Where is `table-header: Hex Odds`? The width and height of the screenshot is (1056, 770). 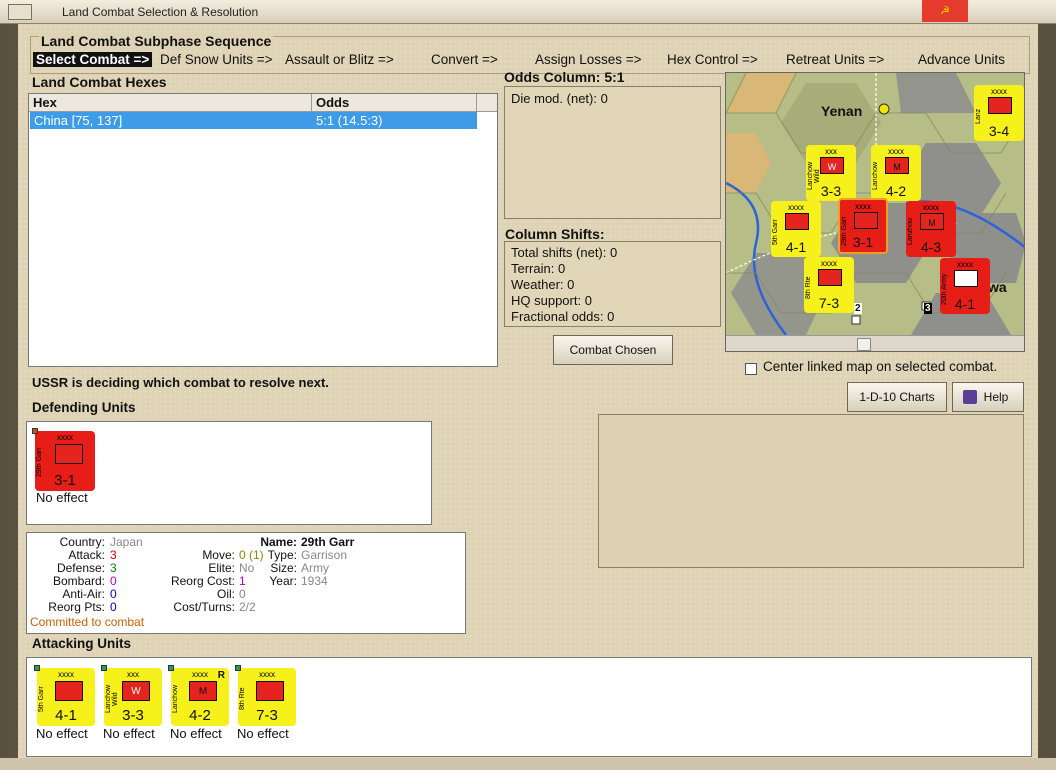
table-header: Hex Odds is located at coordinates (263, 103).